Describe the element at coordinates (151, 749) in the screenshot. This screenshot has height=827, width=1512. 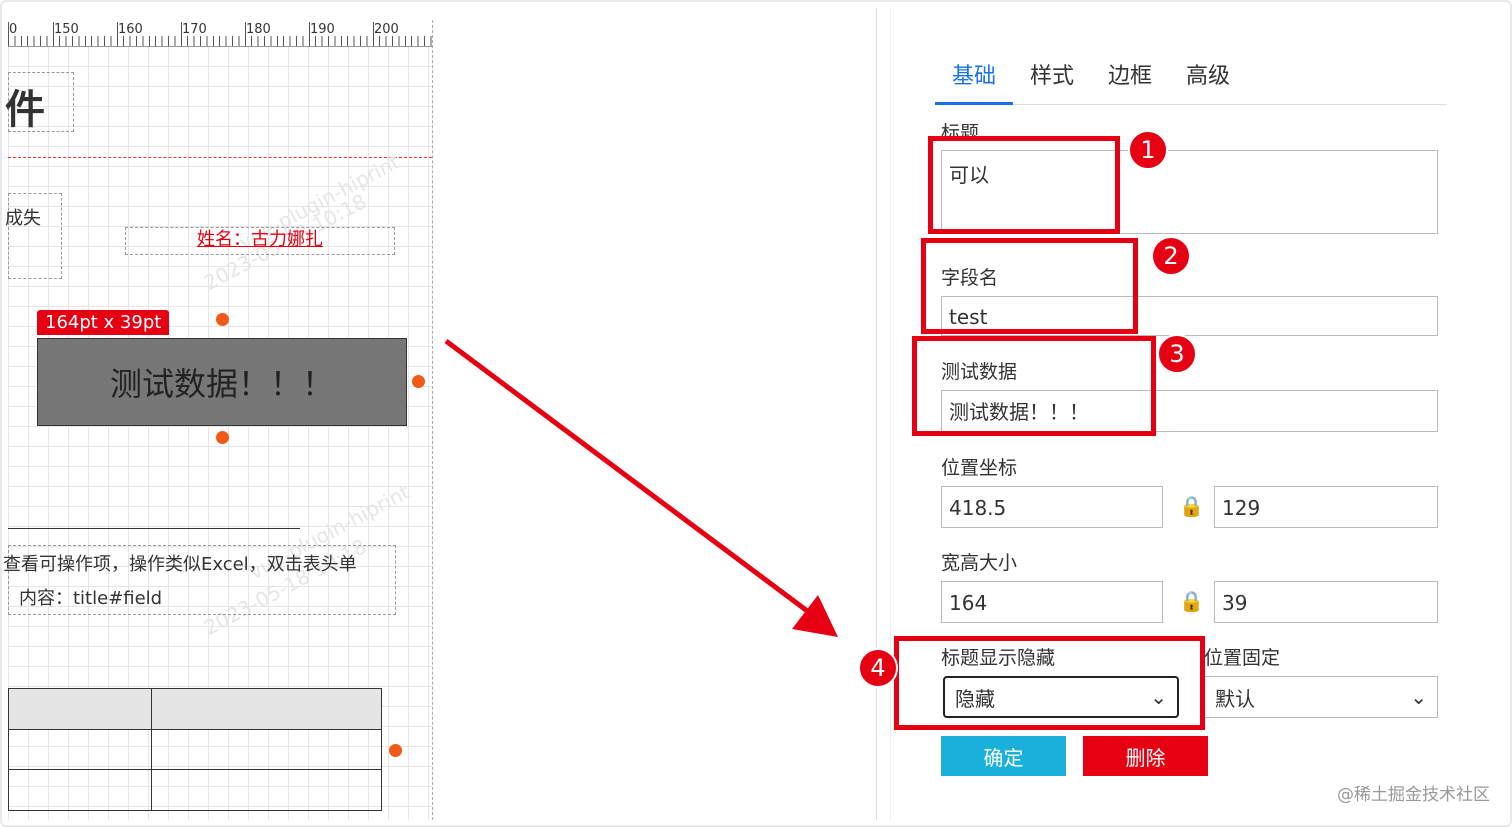
I see `table-column-separator` at that location.